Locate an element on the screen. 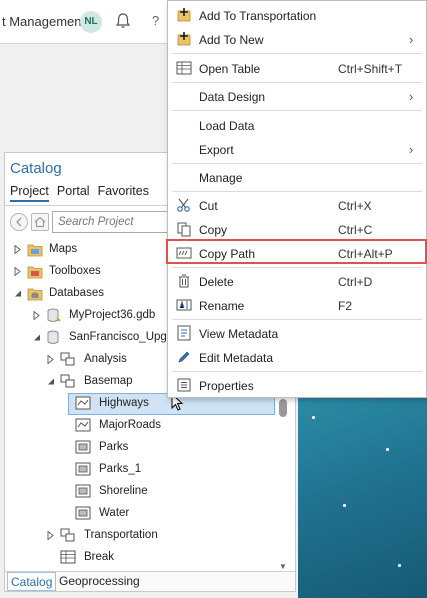 This screenshot has width=427, height=598. tree-item-majorroads: MajorRoads is located at coordinates (150, 426).